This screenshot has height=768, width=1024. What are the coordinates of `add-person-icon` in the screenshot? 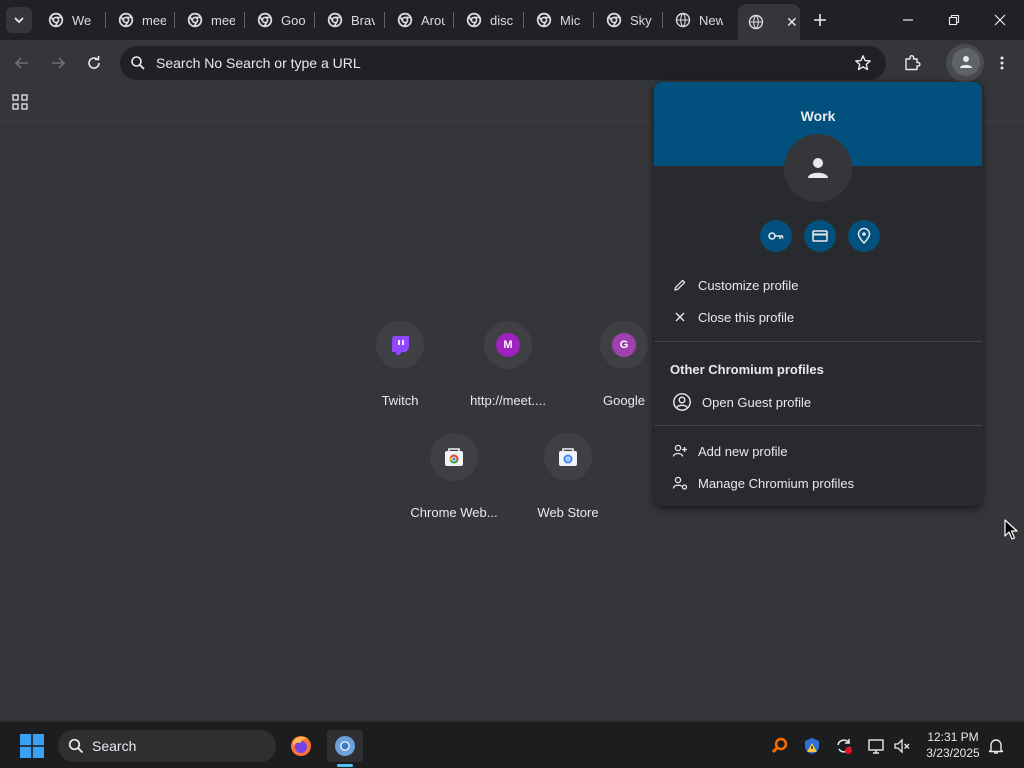 It's located at (680, 451).